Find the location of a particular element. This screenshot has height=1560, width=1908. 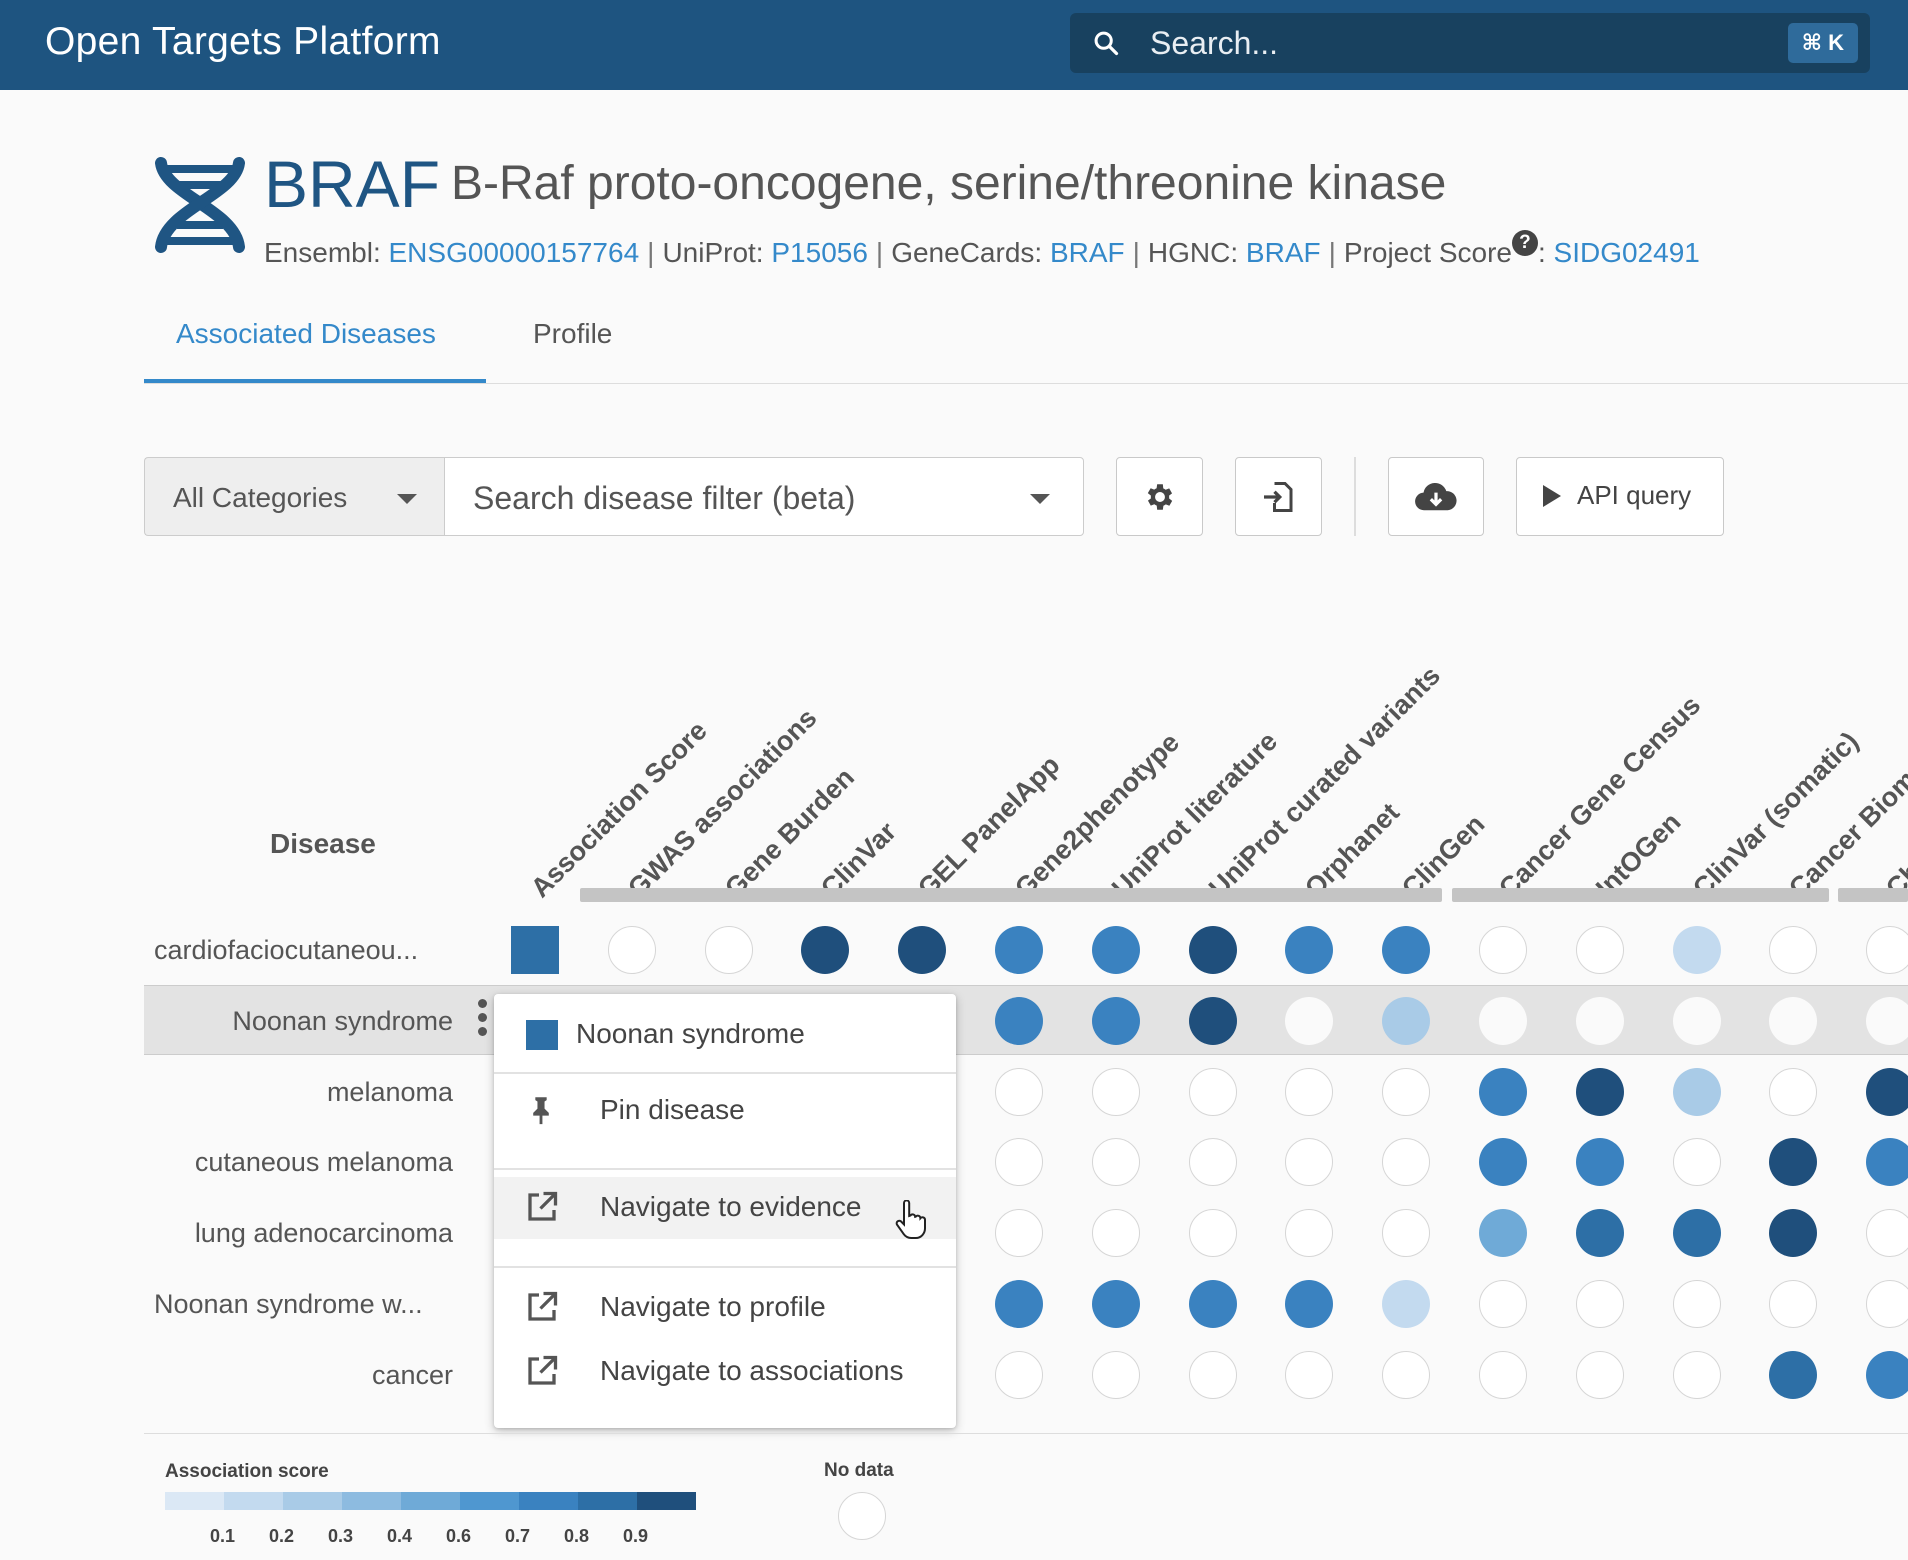

api-query-button: API query is located at coordinates (1620, 496).